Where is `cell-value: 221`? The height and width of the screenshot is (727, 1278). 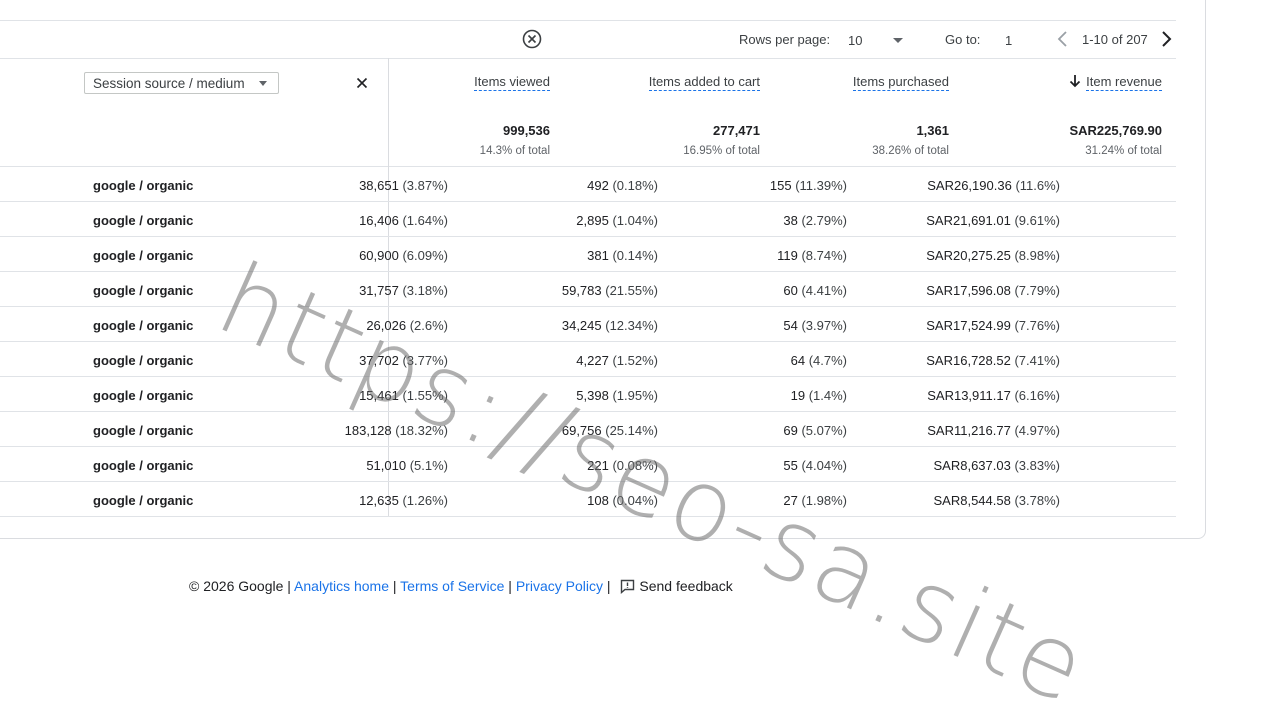
cell-value: 221 is located at coordinates (598, 465).